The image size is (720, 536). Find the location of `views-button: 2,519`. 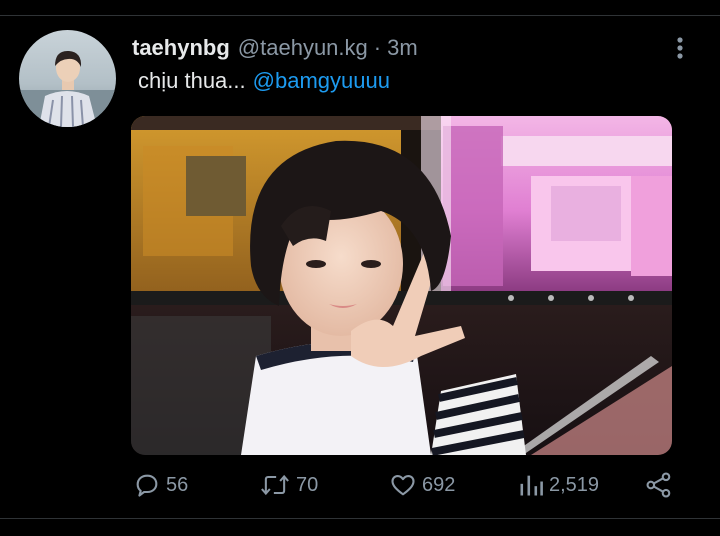

views-button: 2,519 is located at coordinates (558, 485).